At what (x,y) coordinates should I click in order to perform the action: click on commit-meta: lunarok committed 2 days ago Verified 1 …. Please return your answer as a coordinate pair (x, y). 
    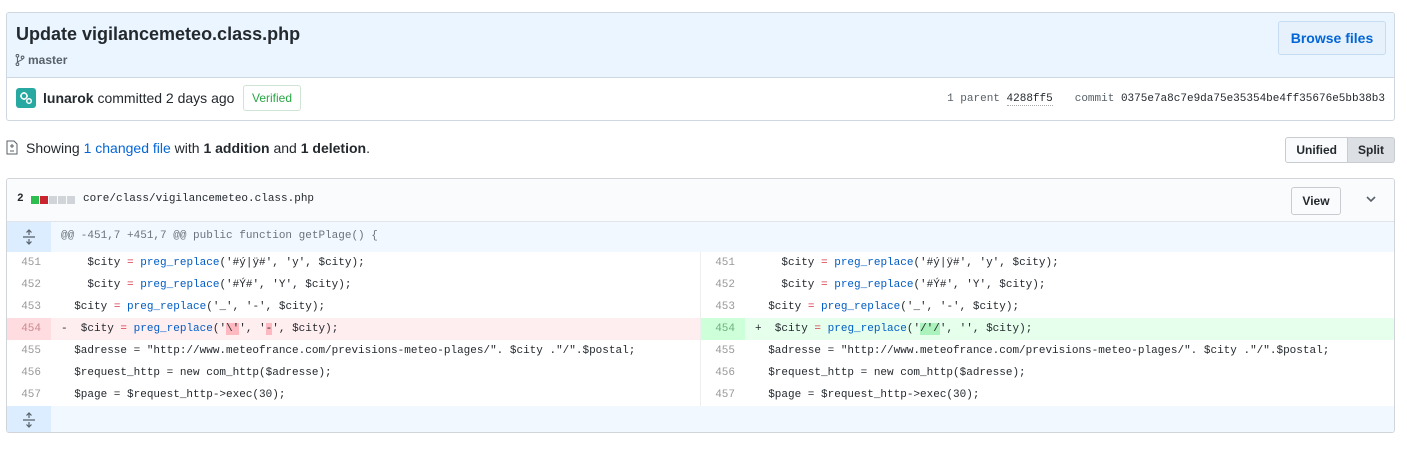
    Looking at the image, I should click on (700, 99).